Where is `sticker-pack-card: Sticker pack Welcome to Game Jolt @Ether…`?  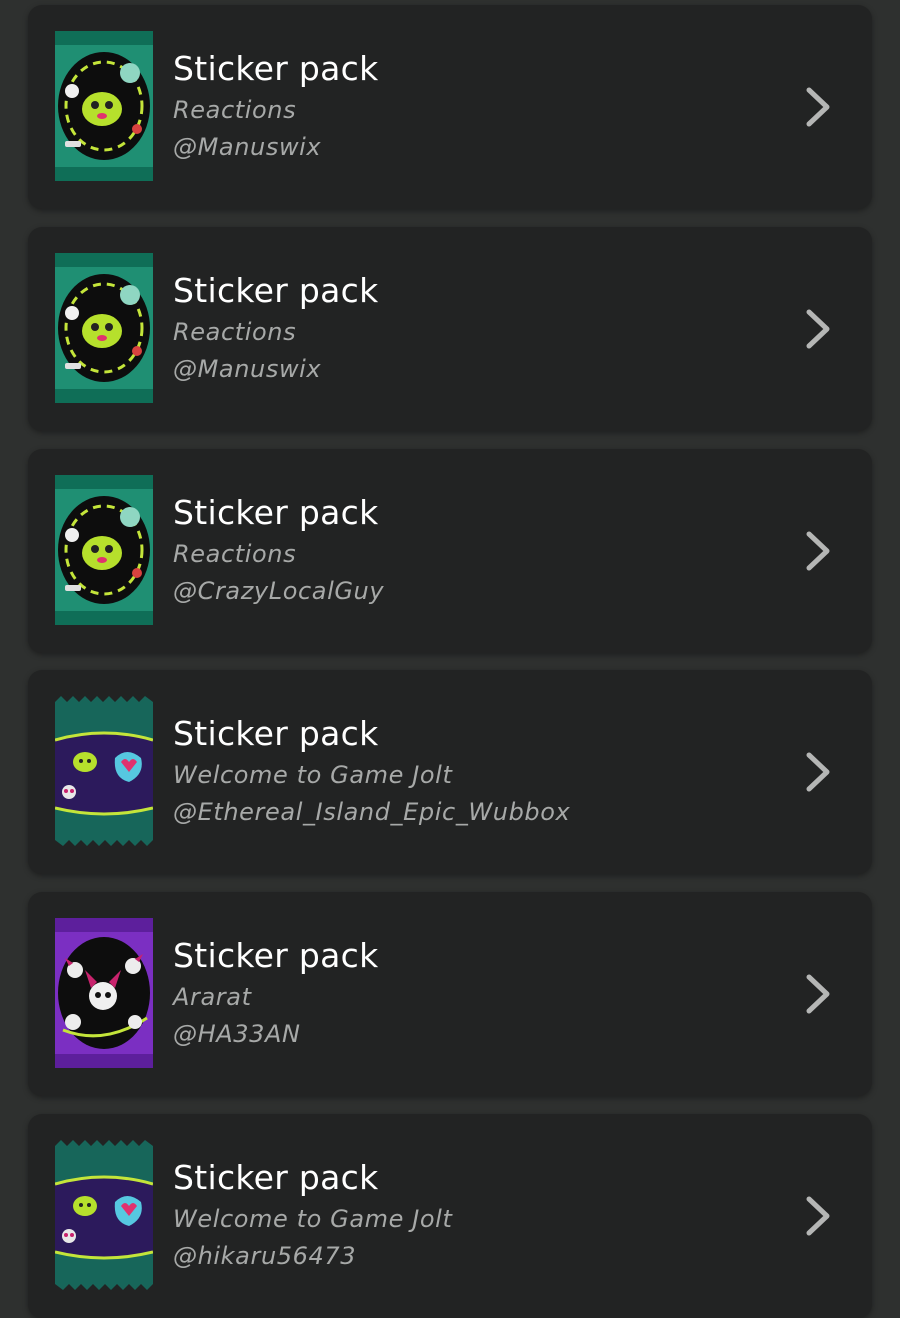
sticker-pack-card: Sticker pack Welcome to Game Jolt @Ether… is located at coordinates (450, 772).